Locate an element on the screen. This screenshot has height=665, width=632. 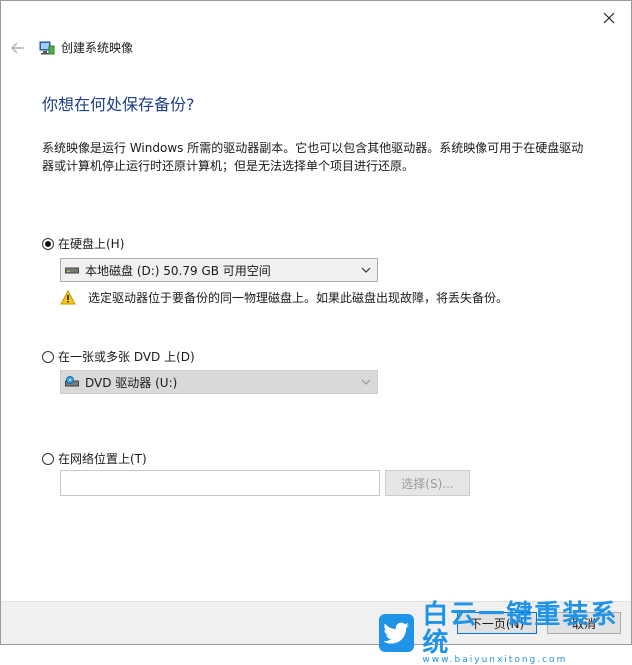
radio-dvd-label: 在一张或多张 DVD 上(D) is located at coordinates (126, 357).